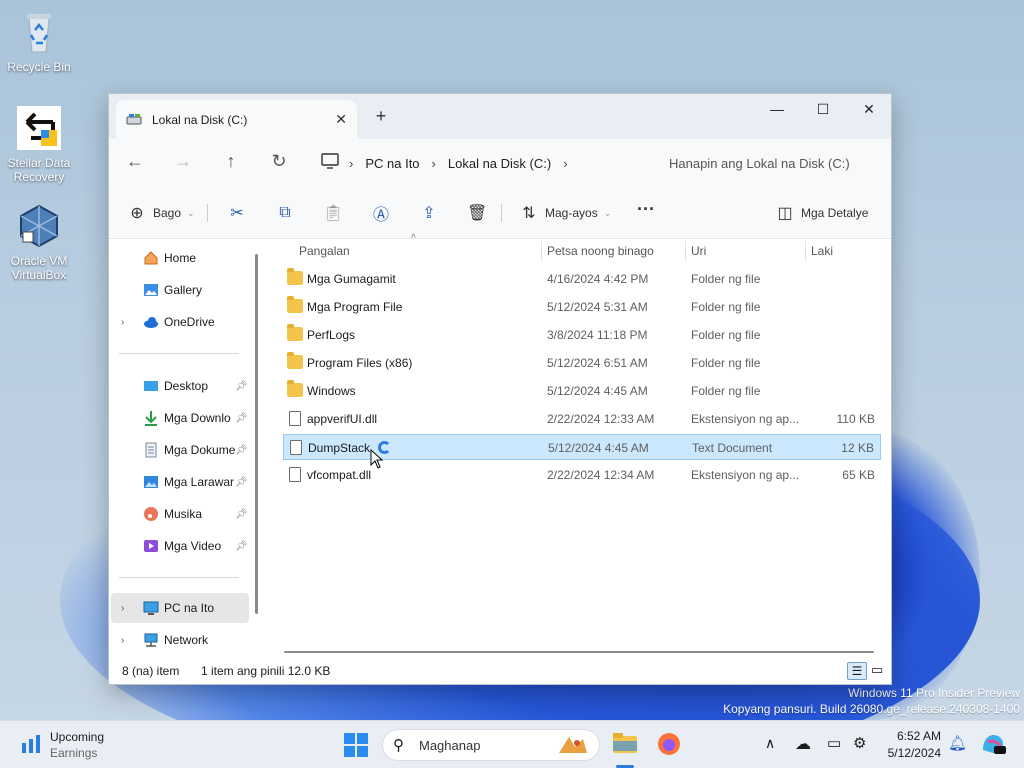  I want to click on paste-button: 📋︎, so click(333, 213).